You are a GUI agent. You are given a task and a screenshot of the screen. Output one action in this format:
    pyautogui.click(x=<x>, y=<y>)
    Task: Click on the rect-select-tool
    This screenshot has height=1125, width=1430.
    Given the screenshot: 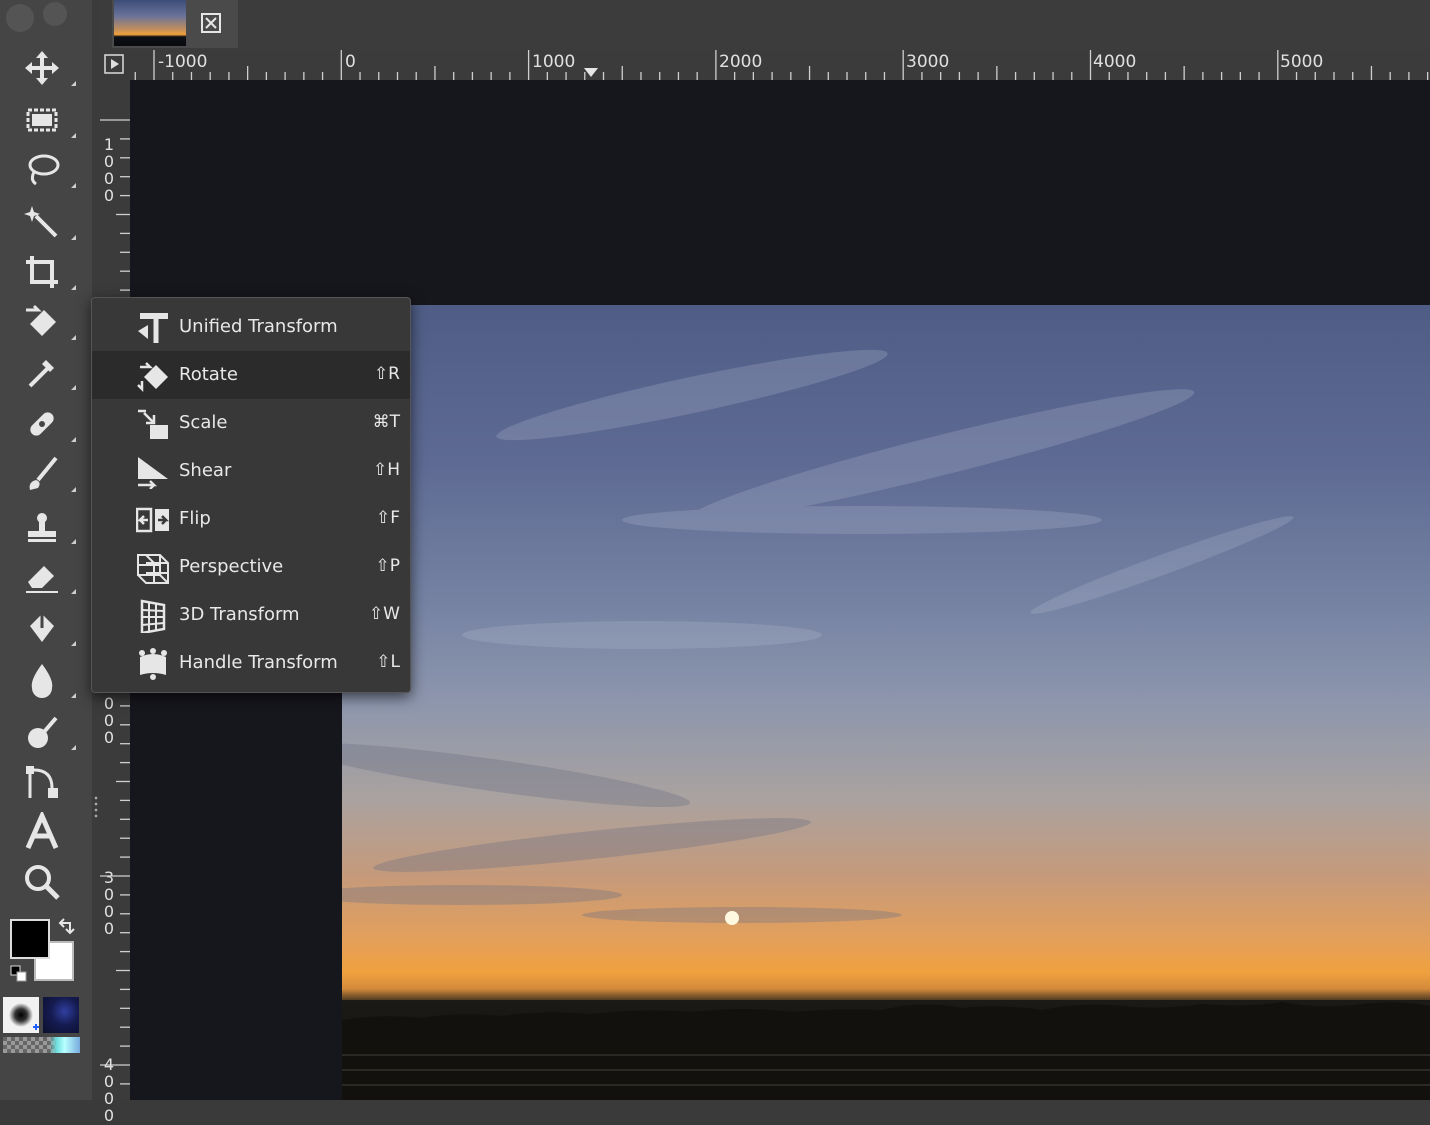 What is the action you would take?
    pyautogui.click(x=47, y=120)
    